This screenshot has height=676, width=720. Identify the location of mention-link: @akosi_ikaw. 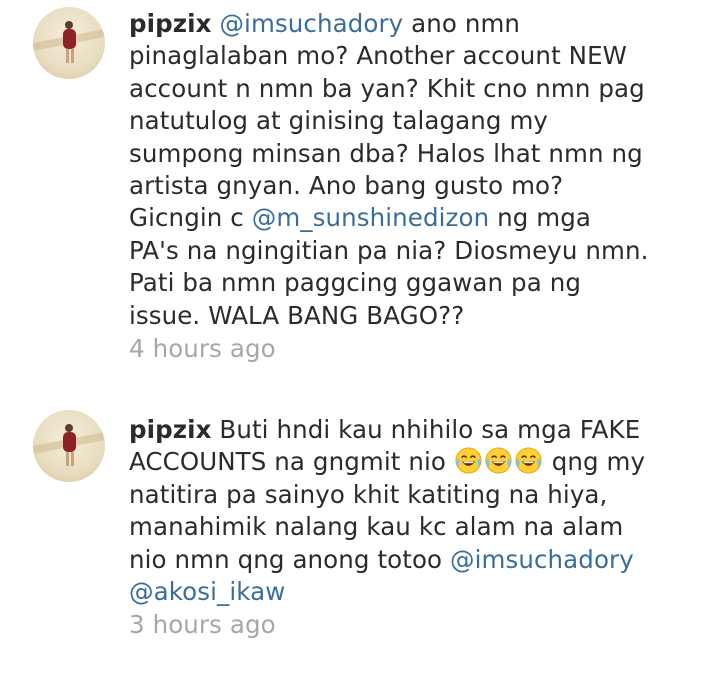
(207, 591).